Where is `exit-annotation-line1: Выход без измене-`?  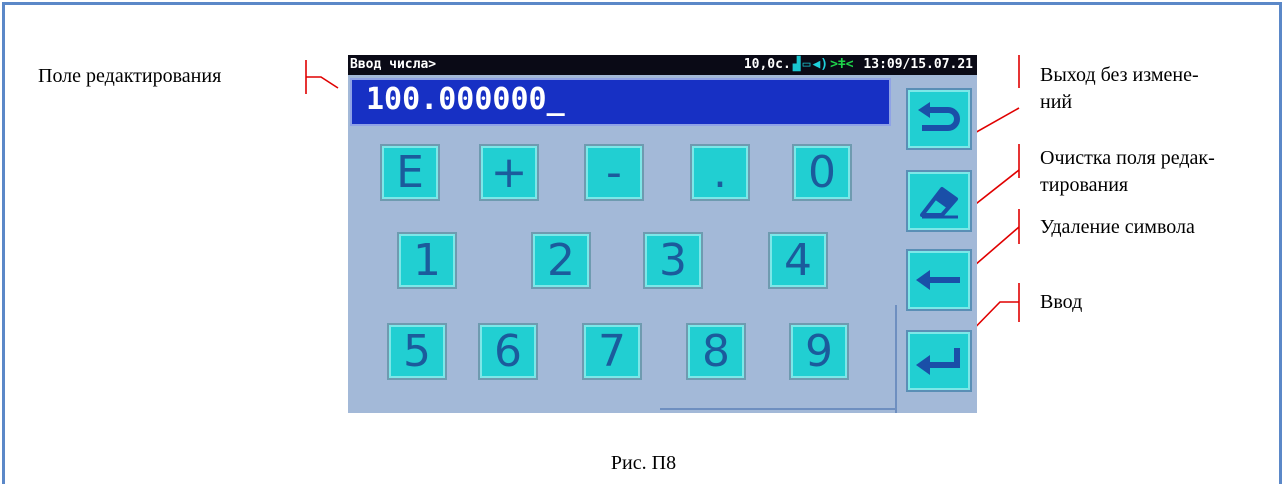
exit-annotation-line1: Выход без измене- is located at coordinates (1119, 75).